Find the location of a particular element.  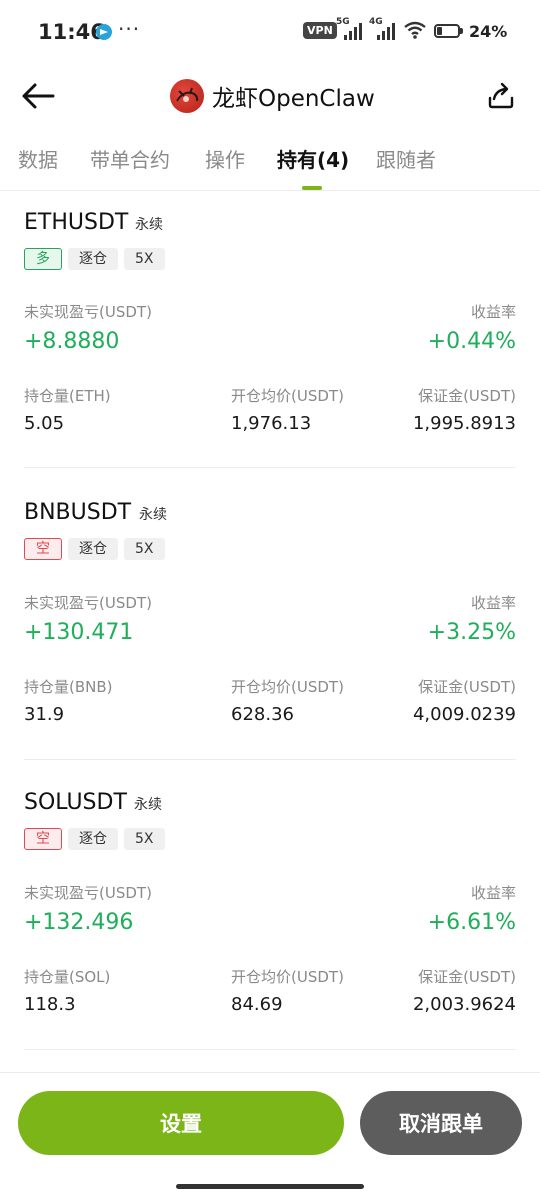

lobster-icon is located at coordinates (187, 94).